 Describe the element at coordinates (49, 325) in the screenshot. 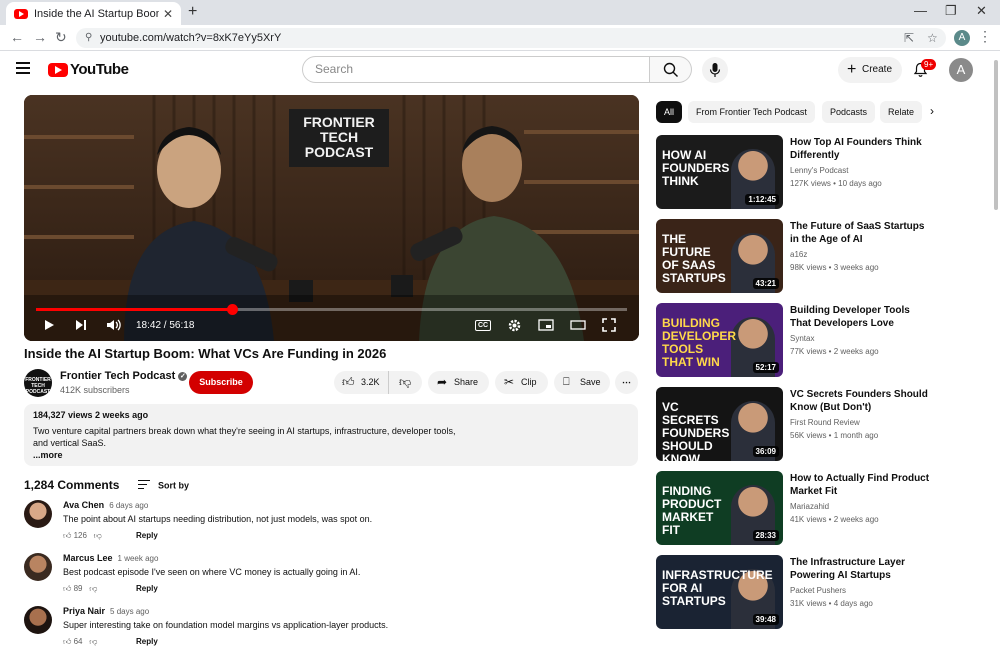

I see `play-icon` at that location.